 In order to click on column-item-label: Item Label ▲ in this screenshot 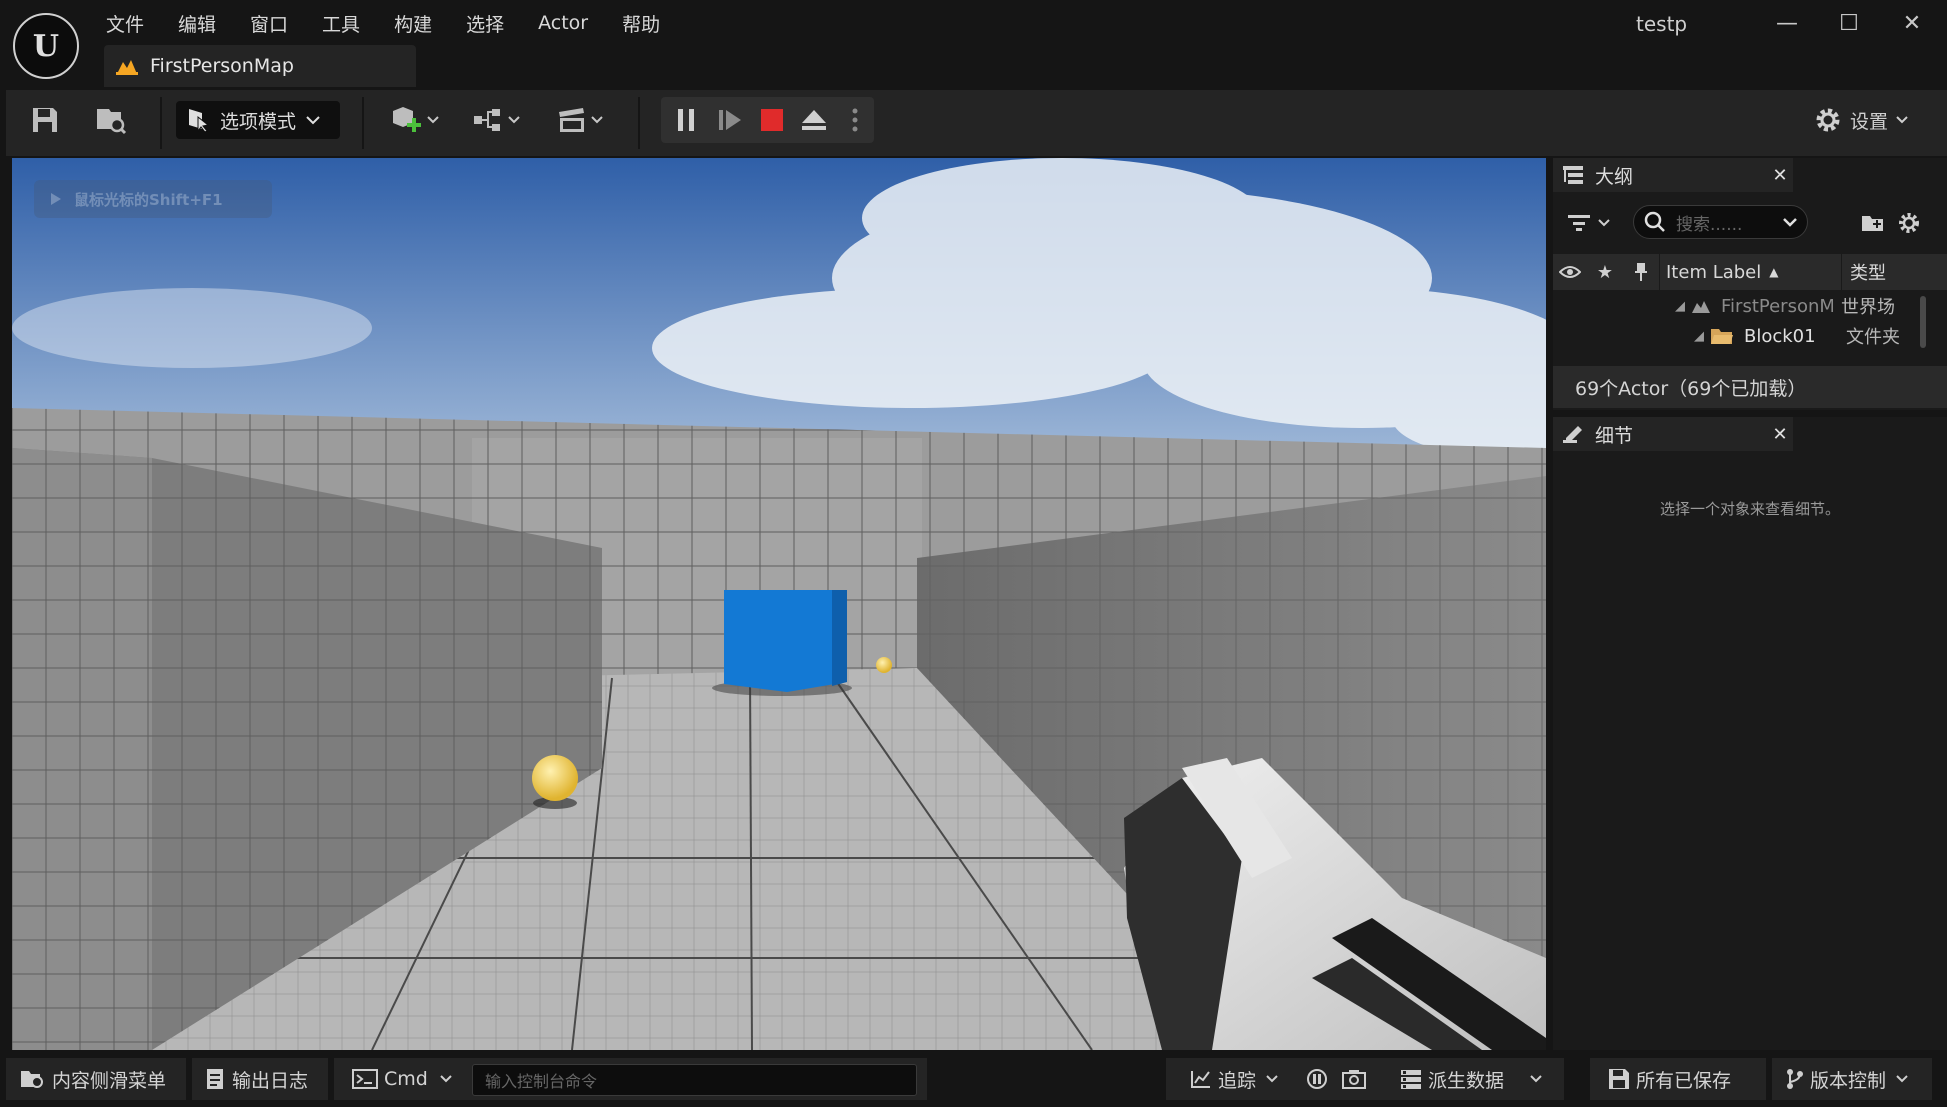, I will do `click(1750, 272)`.